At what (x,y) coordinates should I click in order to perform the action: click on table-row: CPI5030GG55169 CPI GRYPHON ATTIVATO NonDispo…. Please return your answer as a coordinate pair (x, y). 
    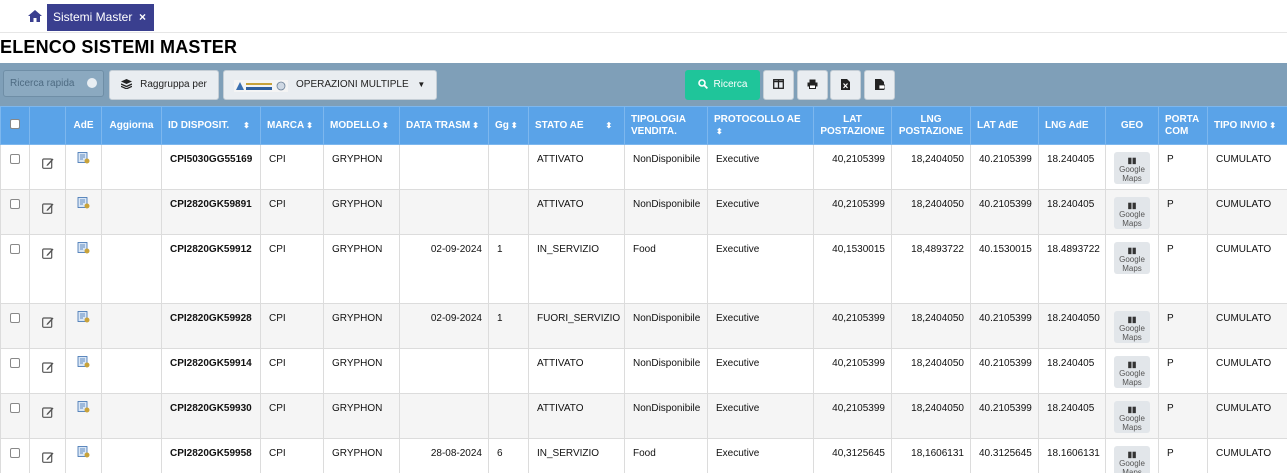
    Looking at the image, I should click on (643, 167).